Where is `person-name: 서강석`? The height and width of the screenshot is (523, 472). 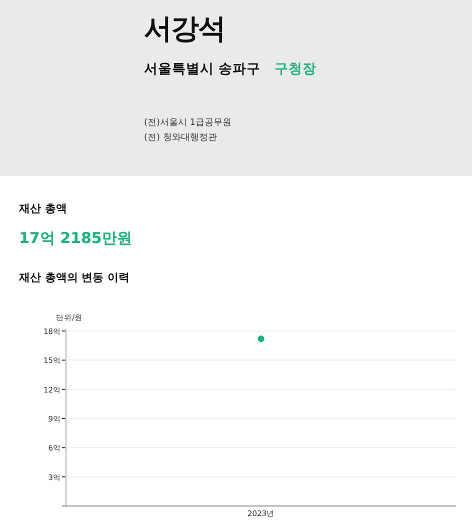 person-name: 서강석 is located at coordinates (184, 29).